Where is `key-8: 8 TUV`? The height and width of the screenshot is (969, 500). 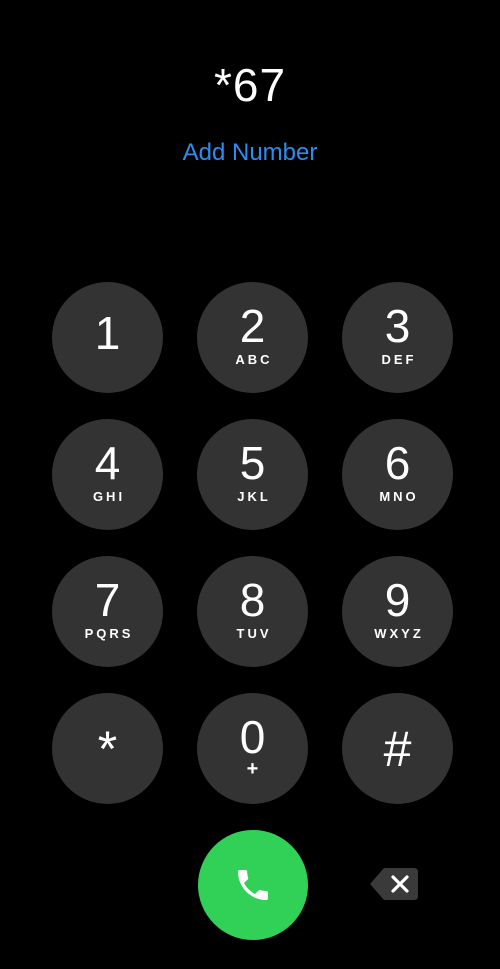 key-8: 8 TUV is located at coordinates (252, 611).